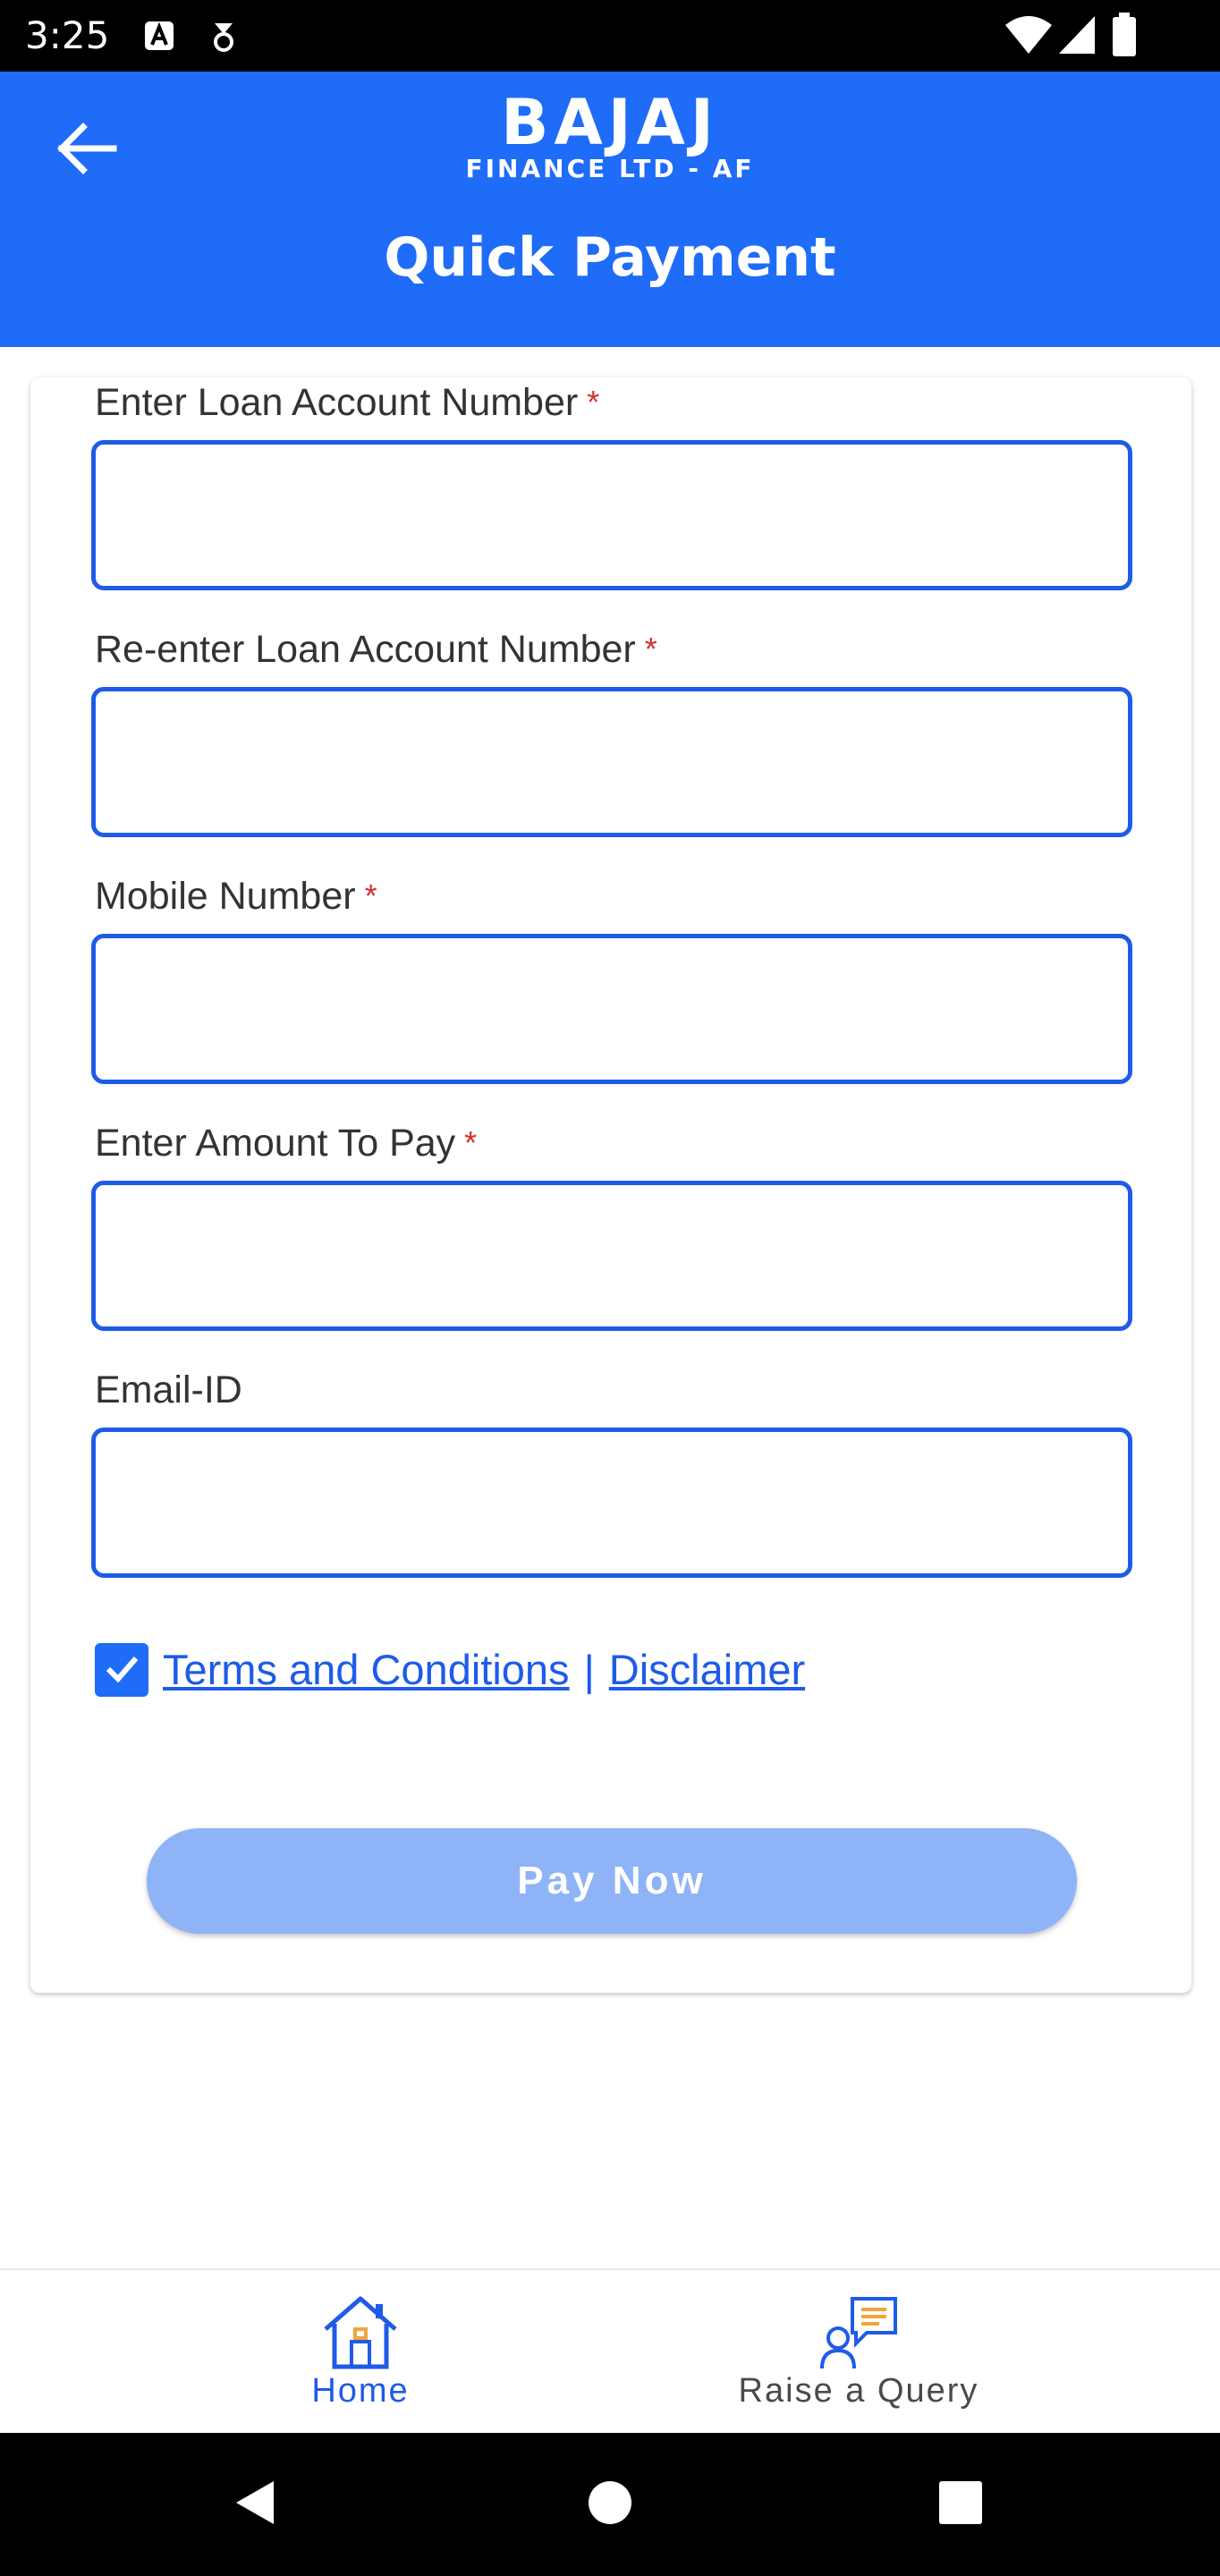 This screenshot has height=2576, width=1220. Describe the element at coordinates (1029, 37) in the screenshot. I see `wifi-icon` at that location.